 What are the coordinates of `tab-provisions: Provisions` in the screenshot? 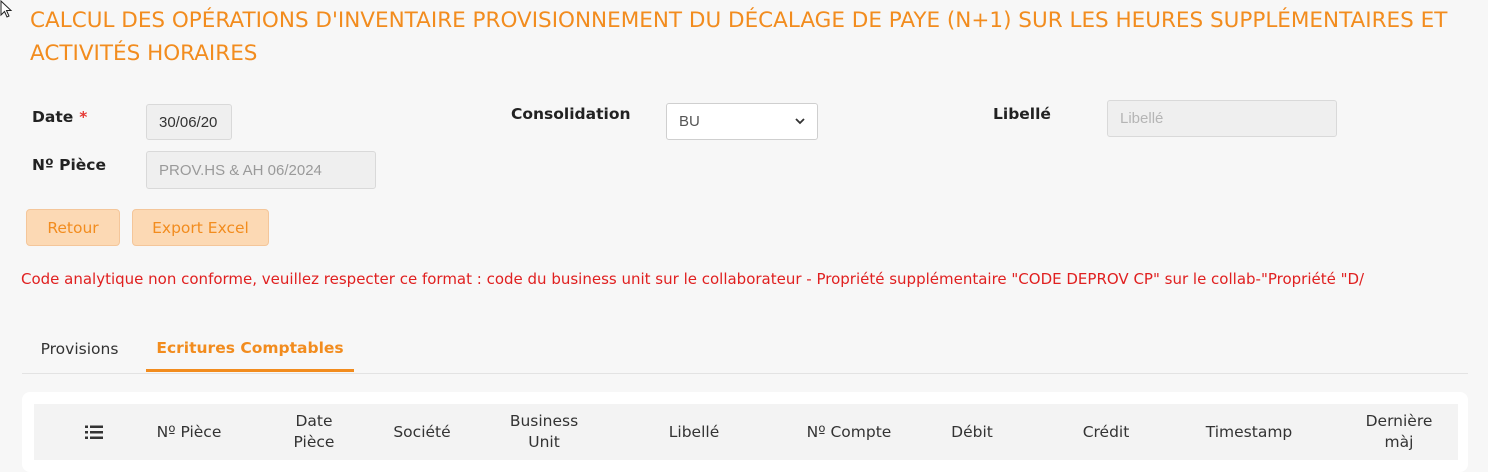 It's located at (79, 349).